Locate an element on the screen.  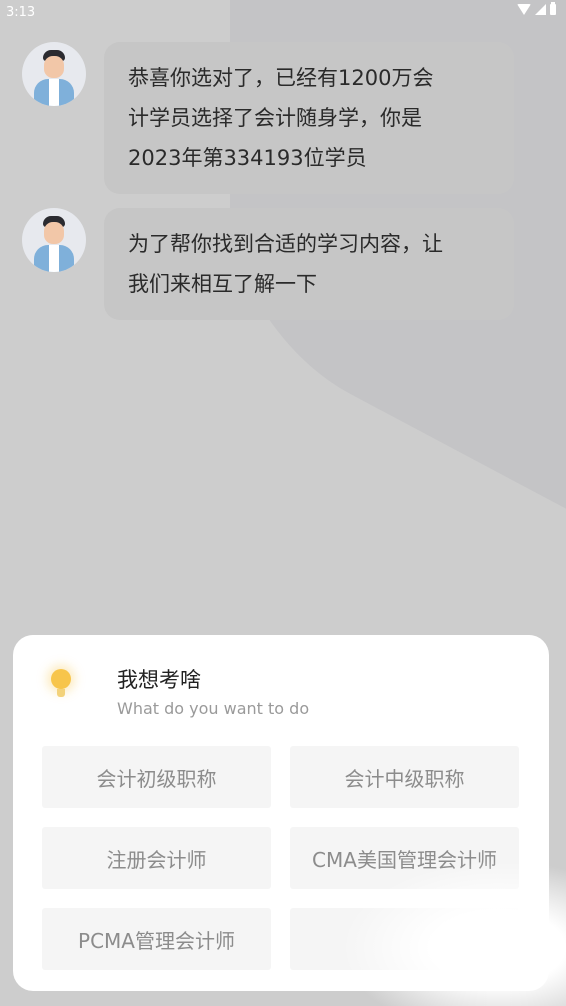
sheet-title: 我想考啥 is located at coordinates (159, 680).